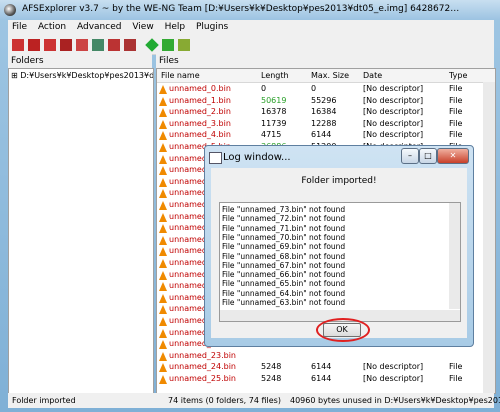 The height and width of the screenshot is (412, 500). What do you see at coordinates (202, 355) in the screenshot?
I see `file-name-cell: unnamed_23.bin` at bounding box center [202, 355].